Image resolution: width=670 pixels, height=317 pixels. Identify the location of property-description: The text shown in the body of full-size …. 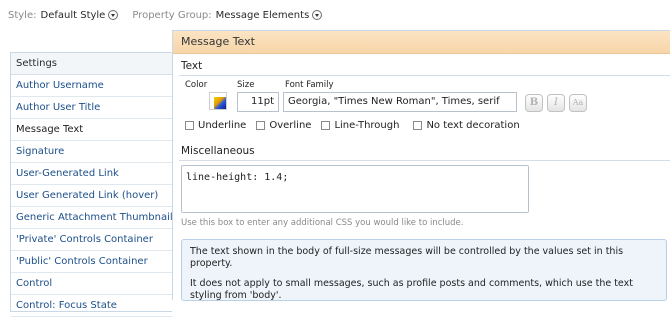
(424, 270).